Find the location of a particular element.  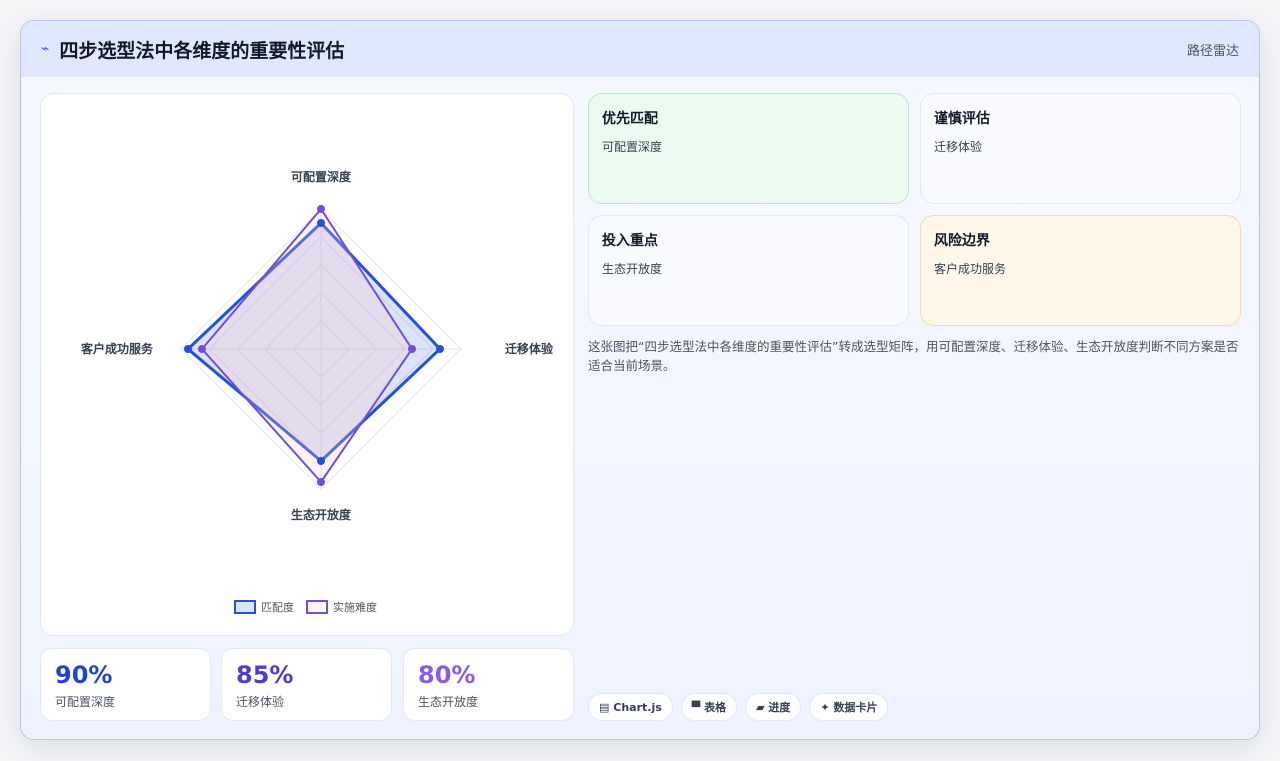

tag-data-cards: ✦ 数据卡片 is located at coordinates (849, 707).